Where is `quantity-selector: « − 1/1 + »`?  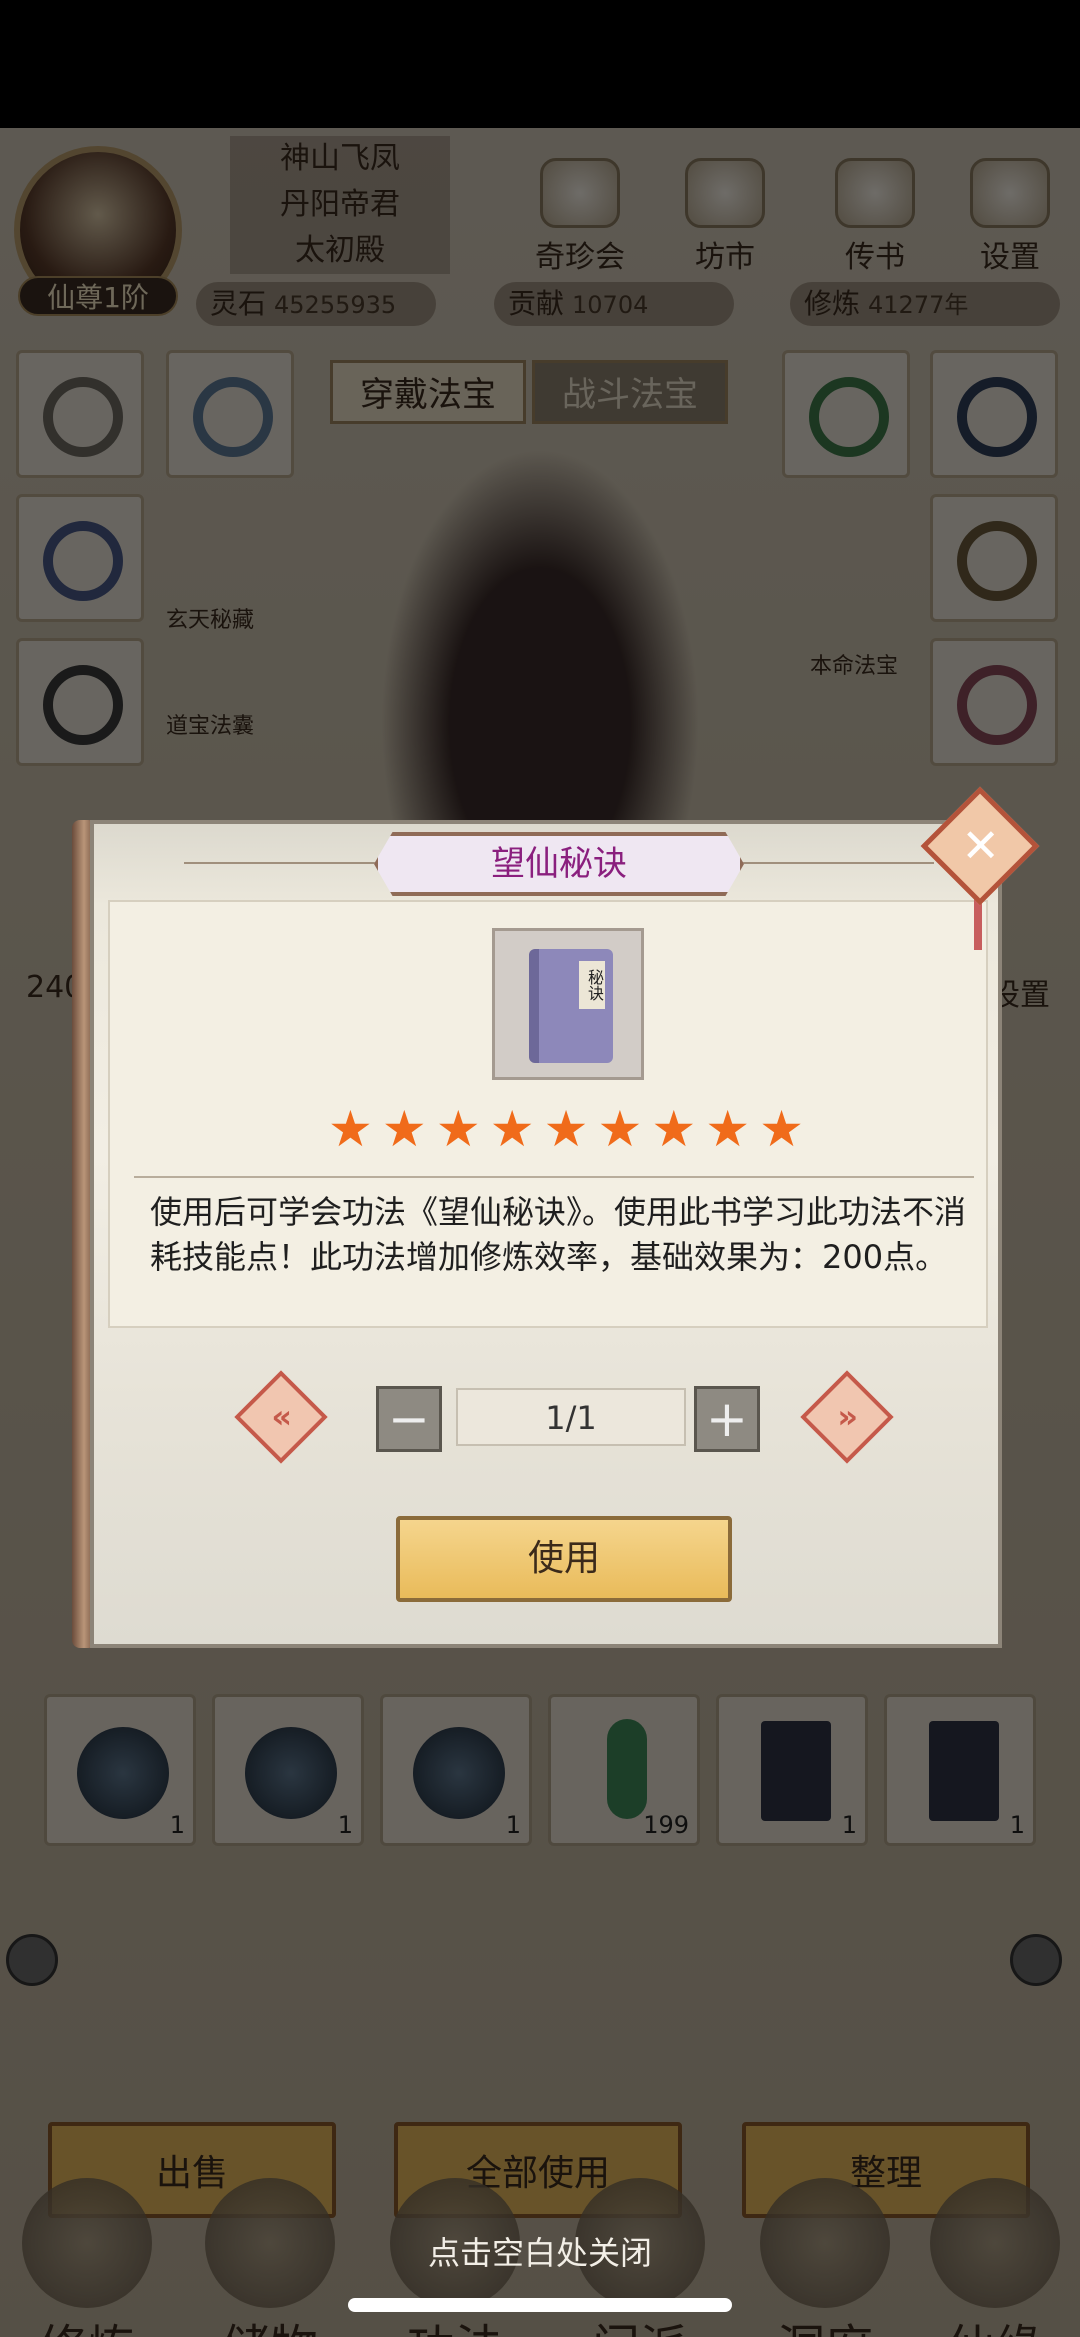
quantity-selector: « − 1/1 + » is located at coordinates (564, 1417).